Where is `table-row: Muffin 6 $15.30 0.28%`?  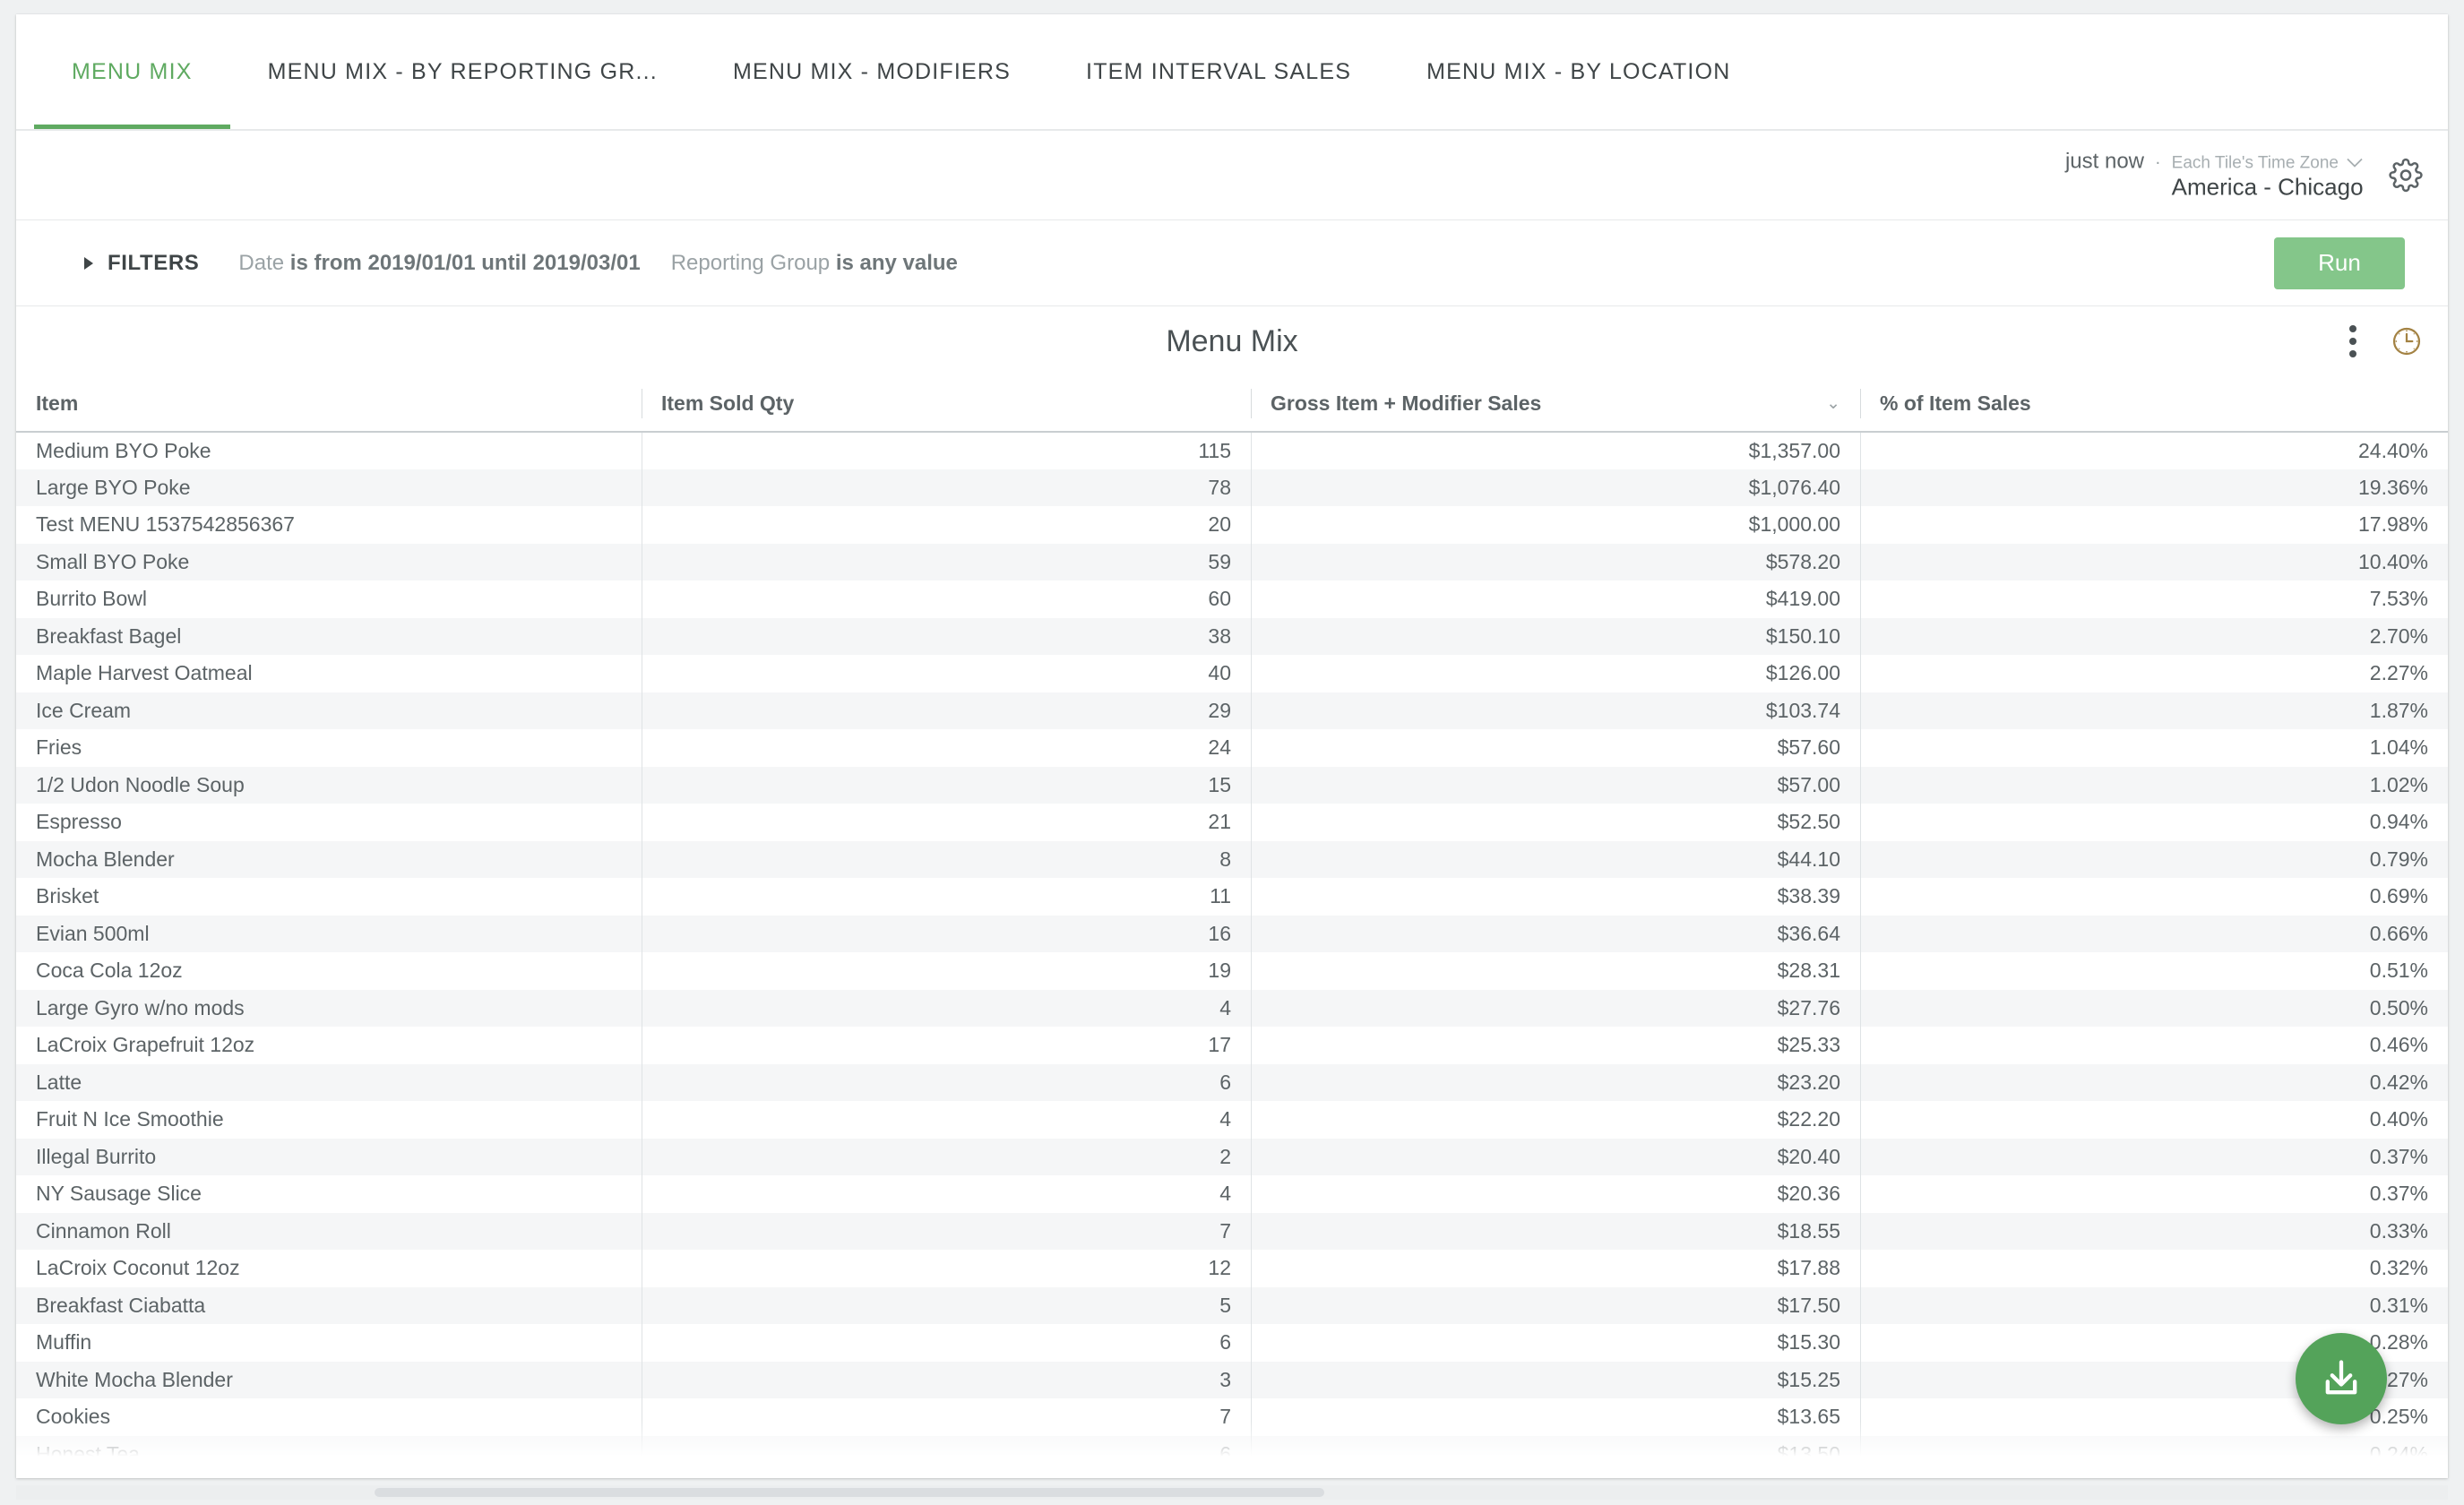
table-row: Muffin 6 $15.30 0.28% is located at coordinates (1232, 1343).